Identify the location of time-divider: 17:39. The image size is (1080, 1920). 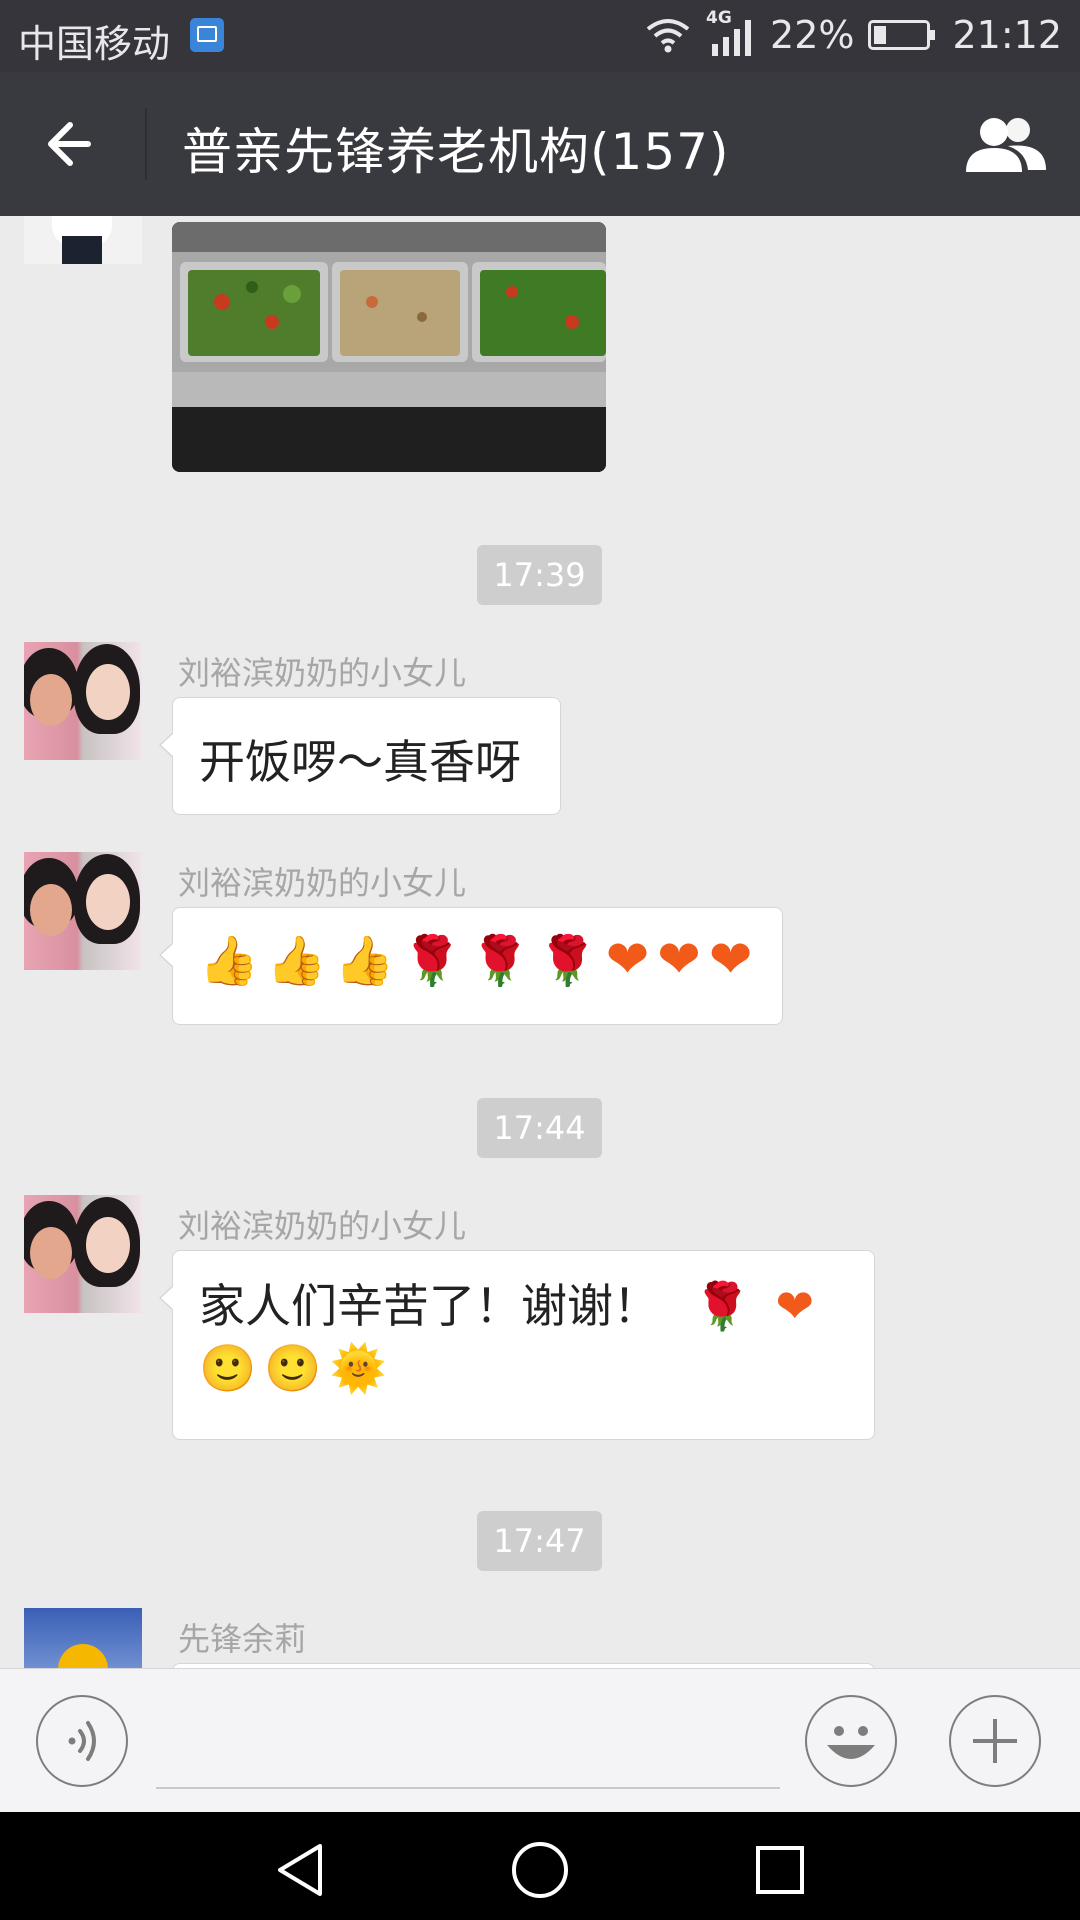
(539, 575).